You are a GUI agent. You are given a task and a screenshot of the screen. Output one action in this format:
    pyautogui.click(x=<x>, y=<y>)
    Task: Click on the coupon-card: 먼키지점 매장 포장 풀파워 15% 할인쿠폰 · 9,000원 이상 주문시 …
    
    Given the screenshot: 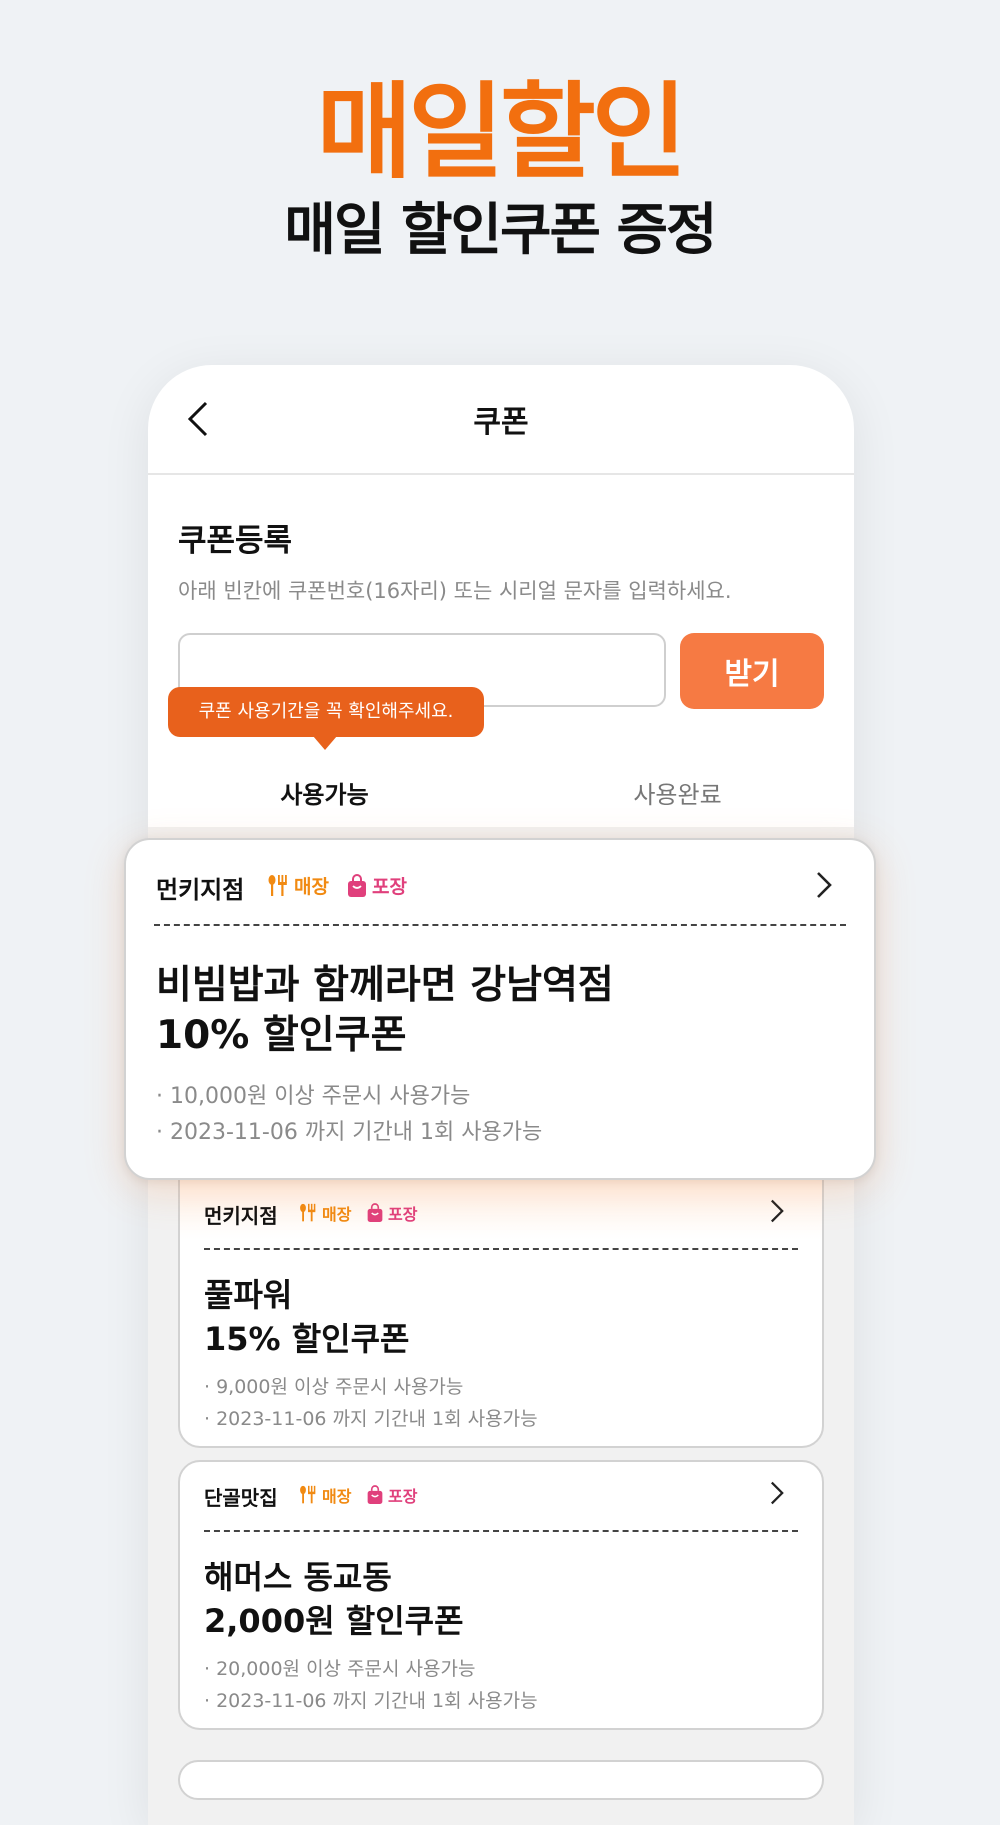 What is the action you would take?
    pyautogui.click(x=501, y=1313)
    